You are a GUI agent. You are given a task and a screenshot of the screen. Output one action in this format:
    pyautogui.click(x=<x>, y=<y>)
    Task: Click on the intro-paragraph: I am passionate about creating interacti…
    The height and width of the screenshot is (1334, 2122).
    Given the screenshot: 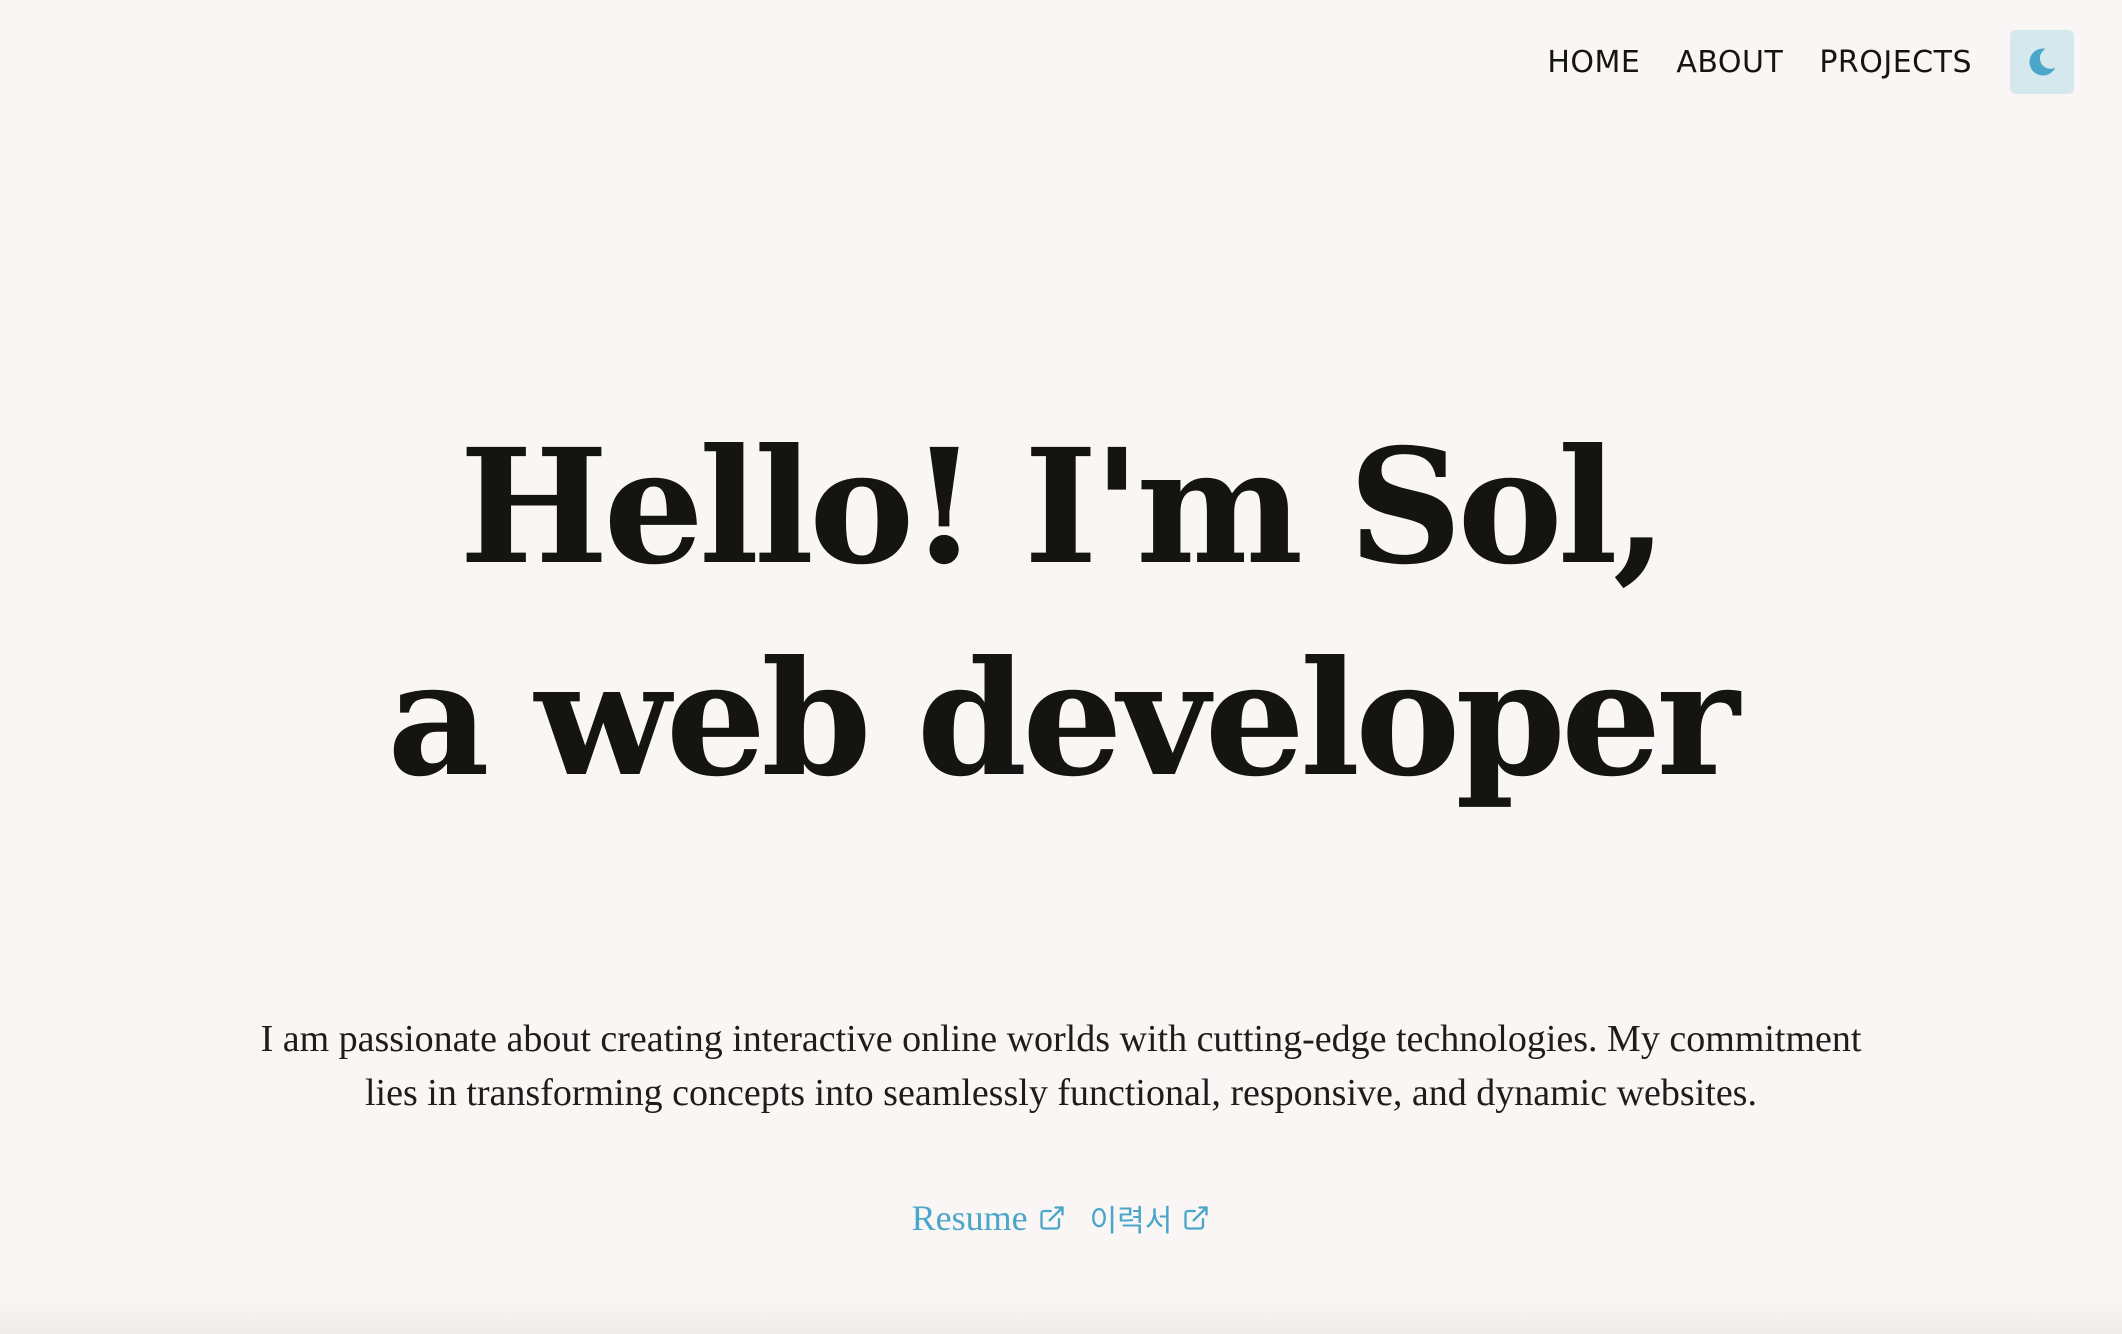 What is the action you would take?
    pyautogui.click(x=1061, y=1066)
    